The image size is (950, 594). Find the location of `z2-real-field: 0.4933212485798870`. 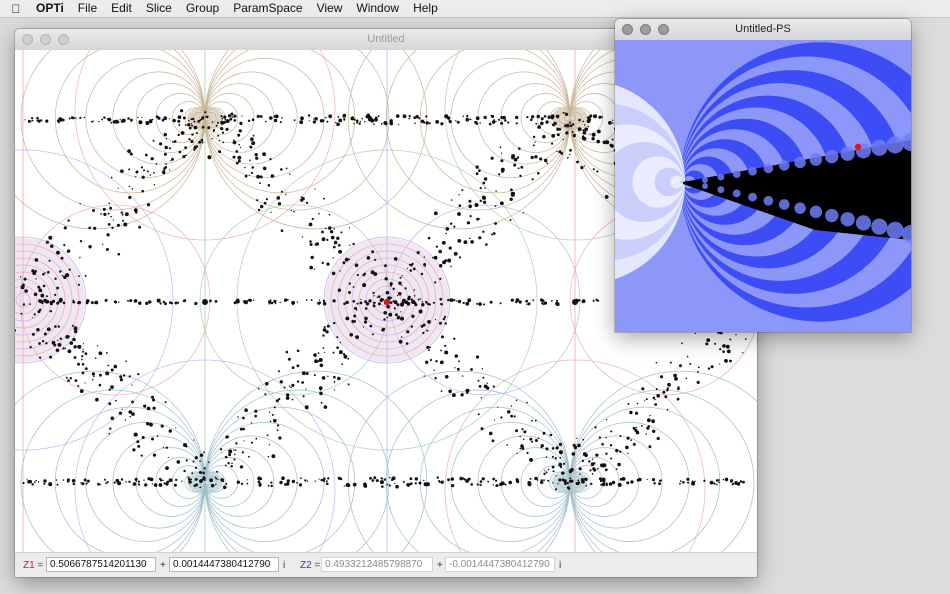

z2-real-field: 0.4933212485798870 is located at coordinates (377, 564).